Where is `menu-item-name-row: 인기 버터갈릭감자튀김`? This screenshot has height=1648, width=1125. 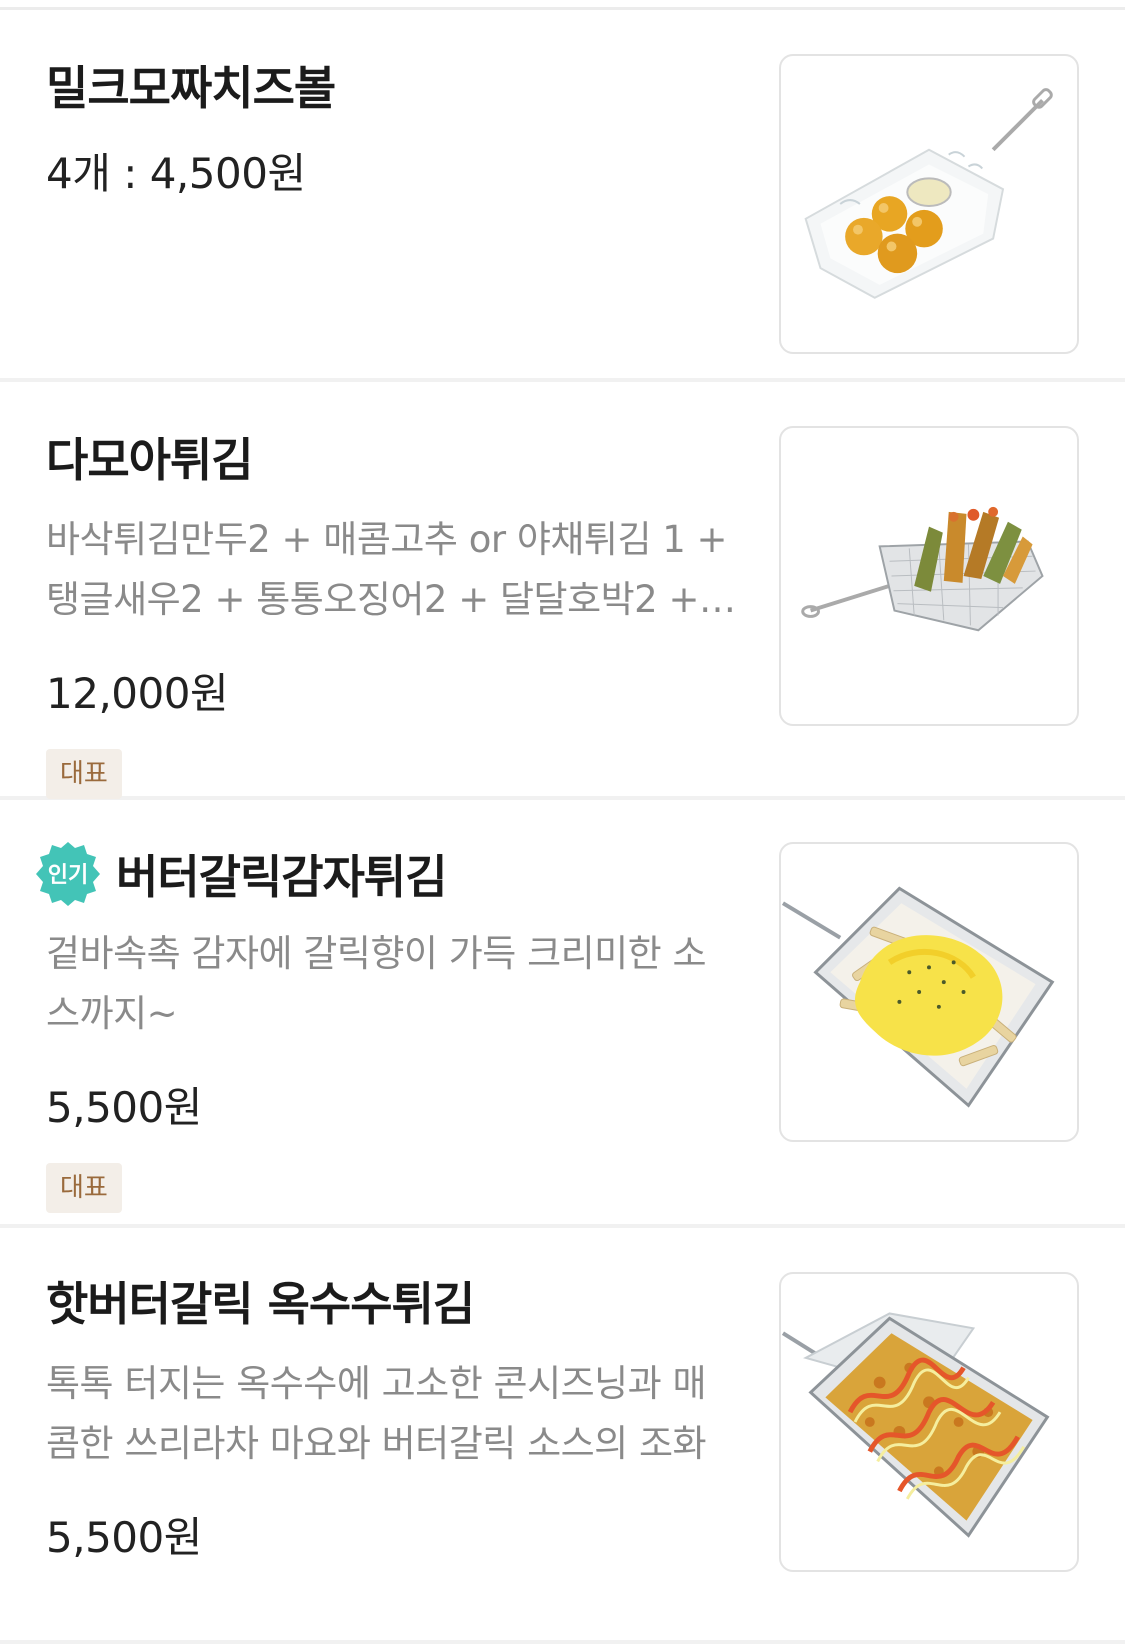
menu-item-name-row: 인기 버터갈릭감자튀김 is located at coordinates (386, 874).